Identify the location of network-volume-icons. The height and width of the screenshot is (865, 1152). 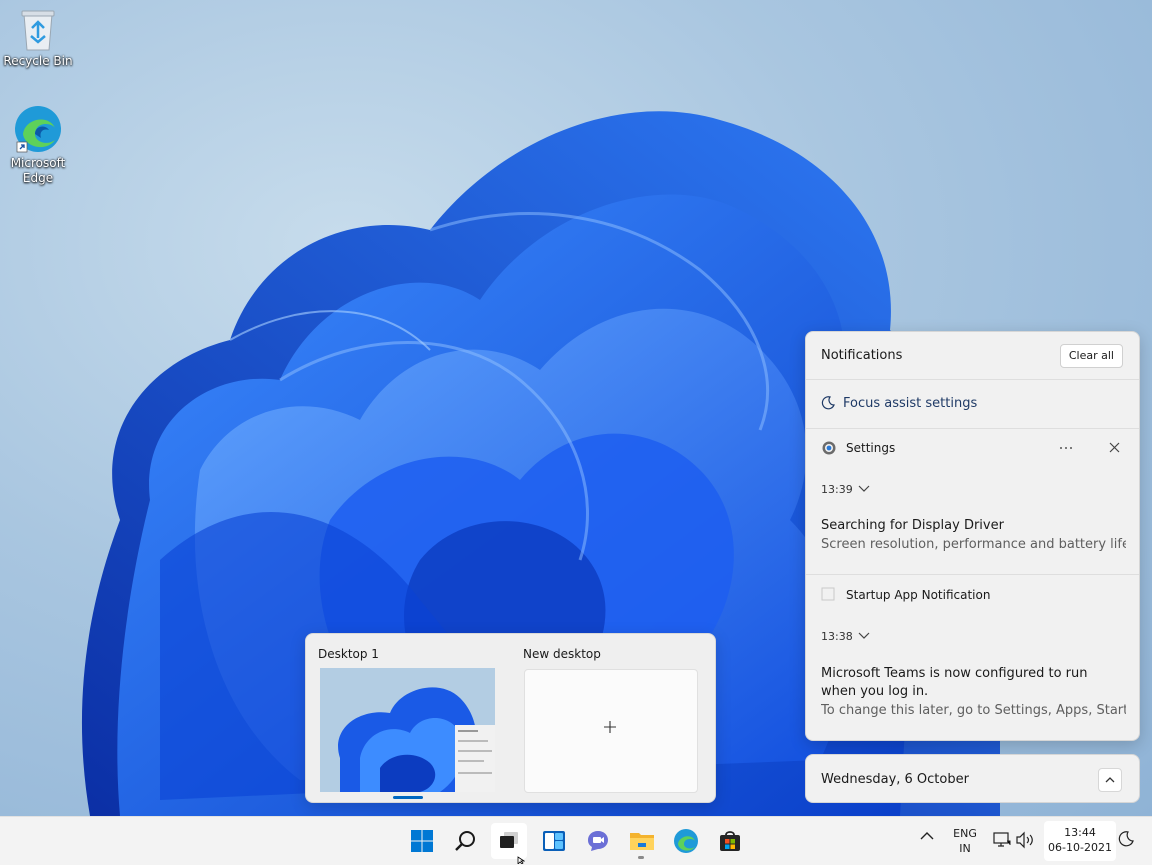
(1013, 840).